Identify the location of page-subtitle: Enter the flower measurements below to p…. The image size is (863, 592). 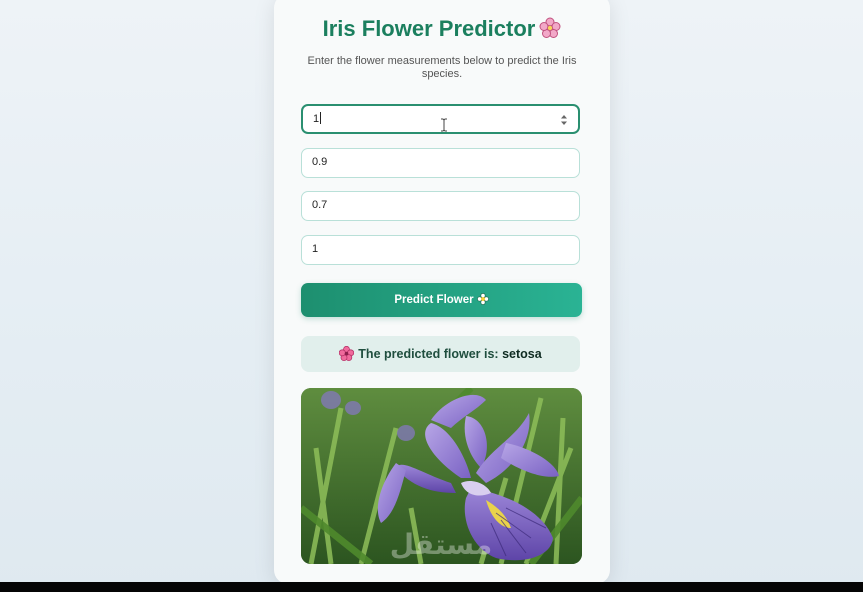
(442, 67).